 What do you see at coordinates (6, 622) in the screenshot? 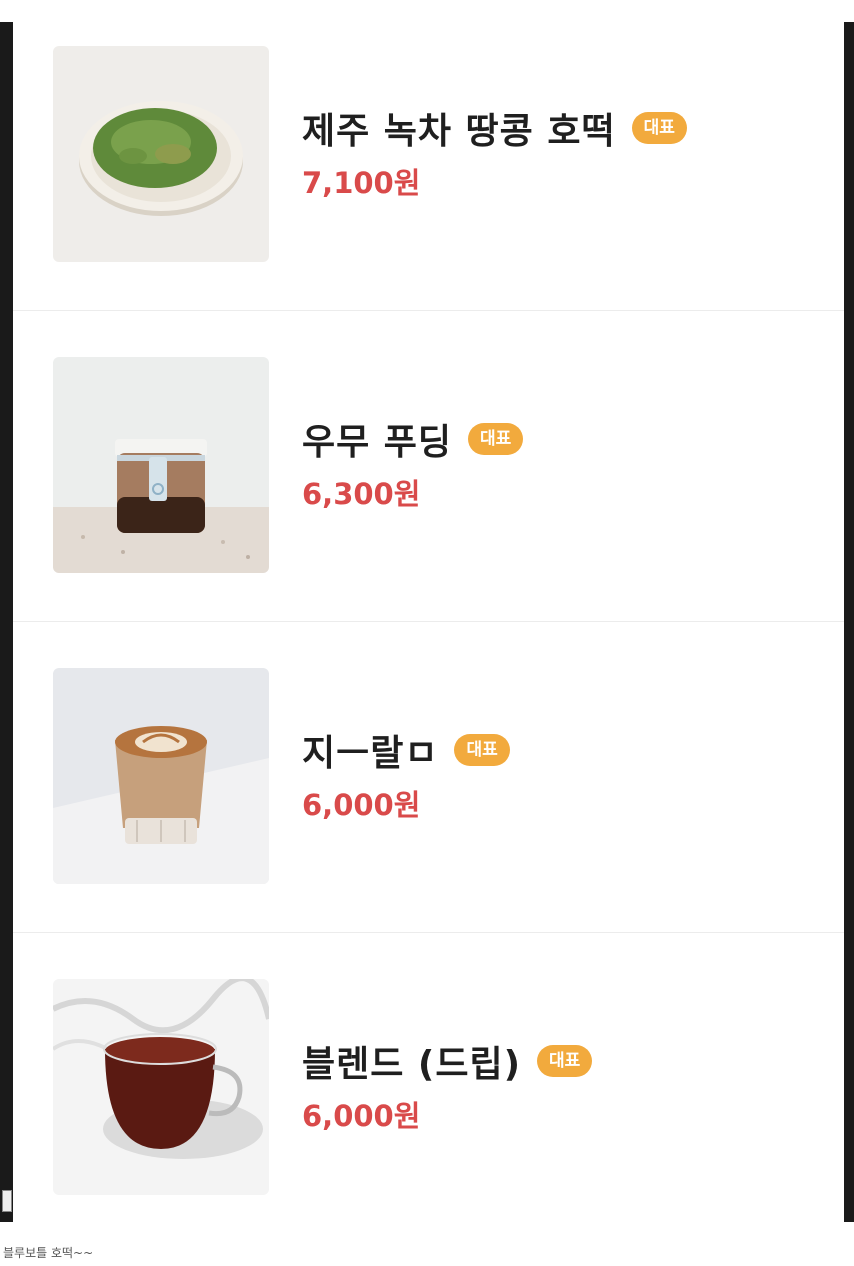
I see `frame-left-edge` at bounding box center [6, 622].